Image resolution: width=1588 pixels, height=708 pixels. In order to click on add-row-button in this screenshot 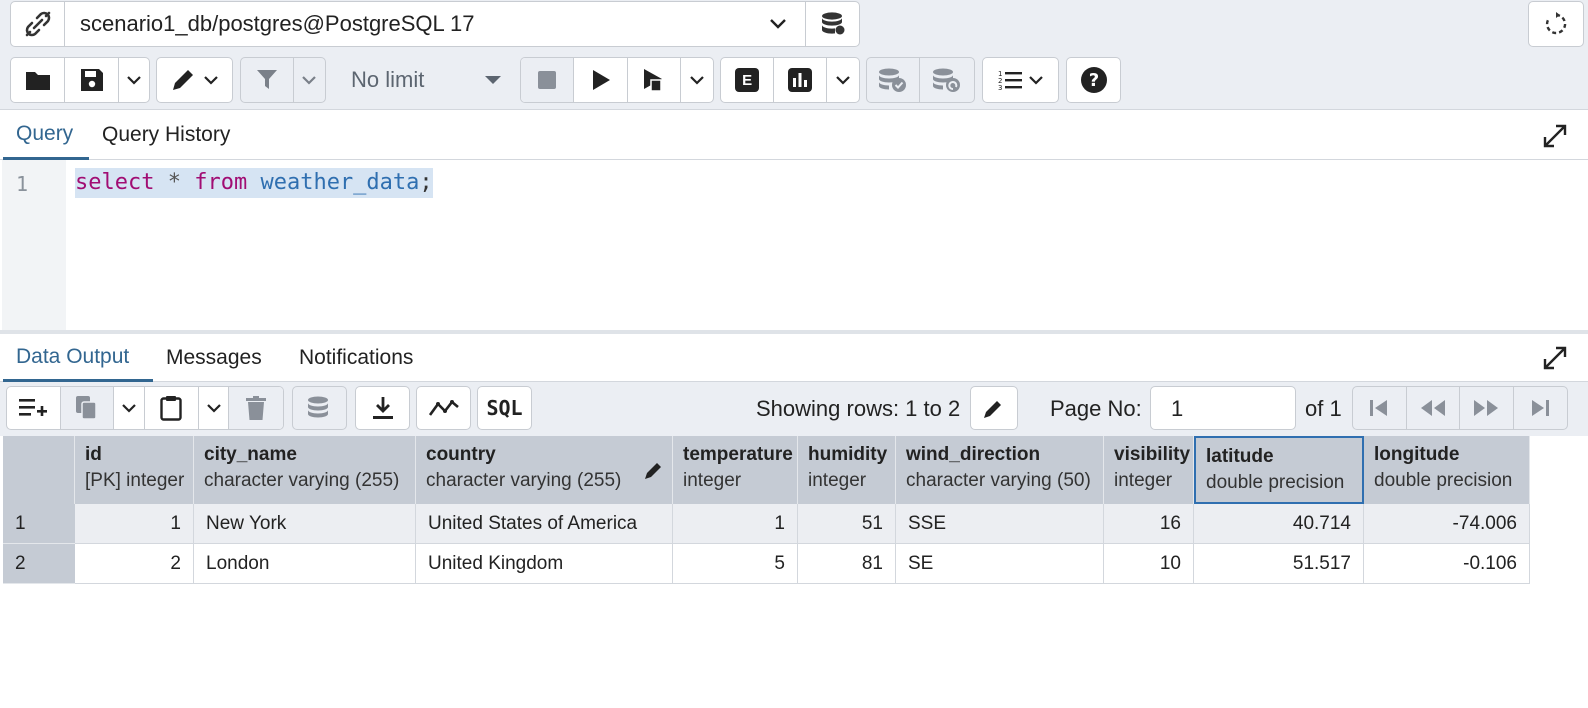, I will do `click(34, 408)`.